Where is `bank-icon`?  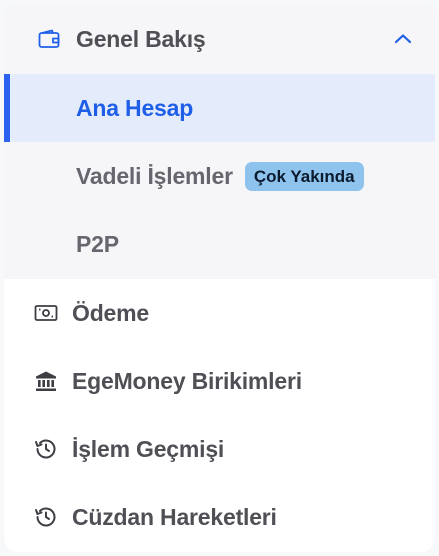
bank-icon is located at coordinates (46, 381).